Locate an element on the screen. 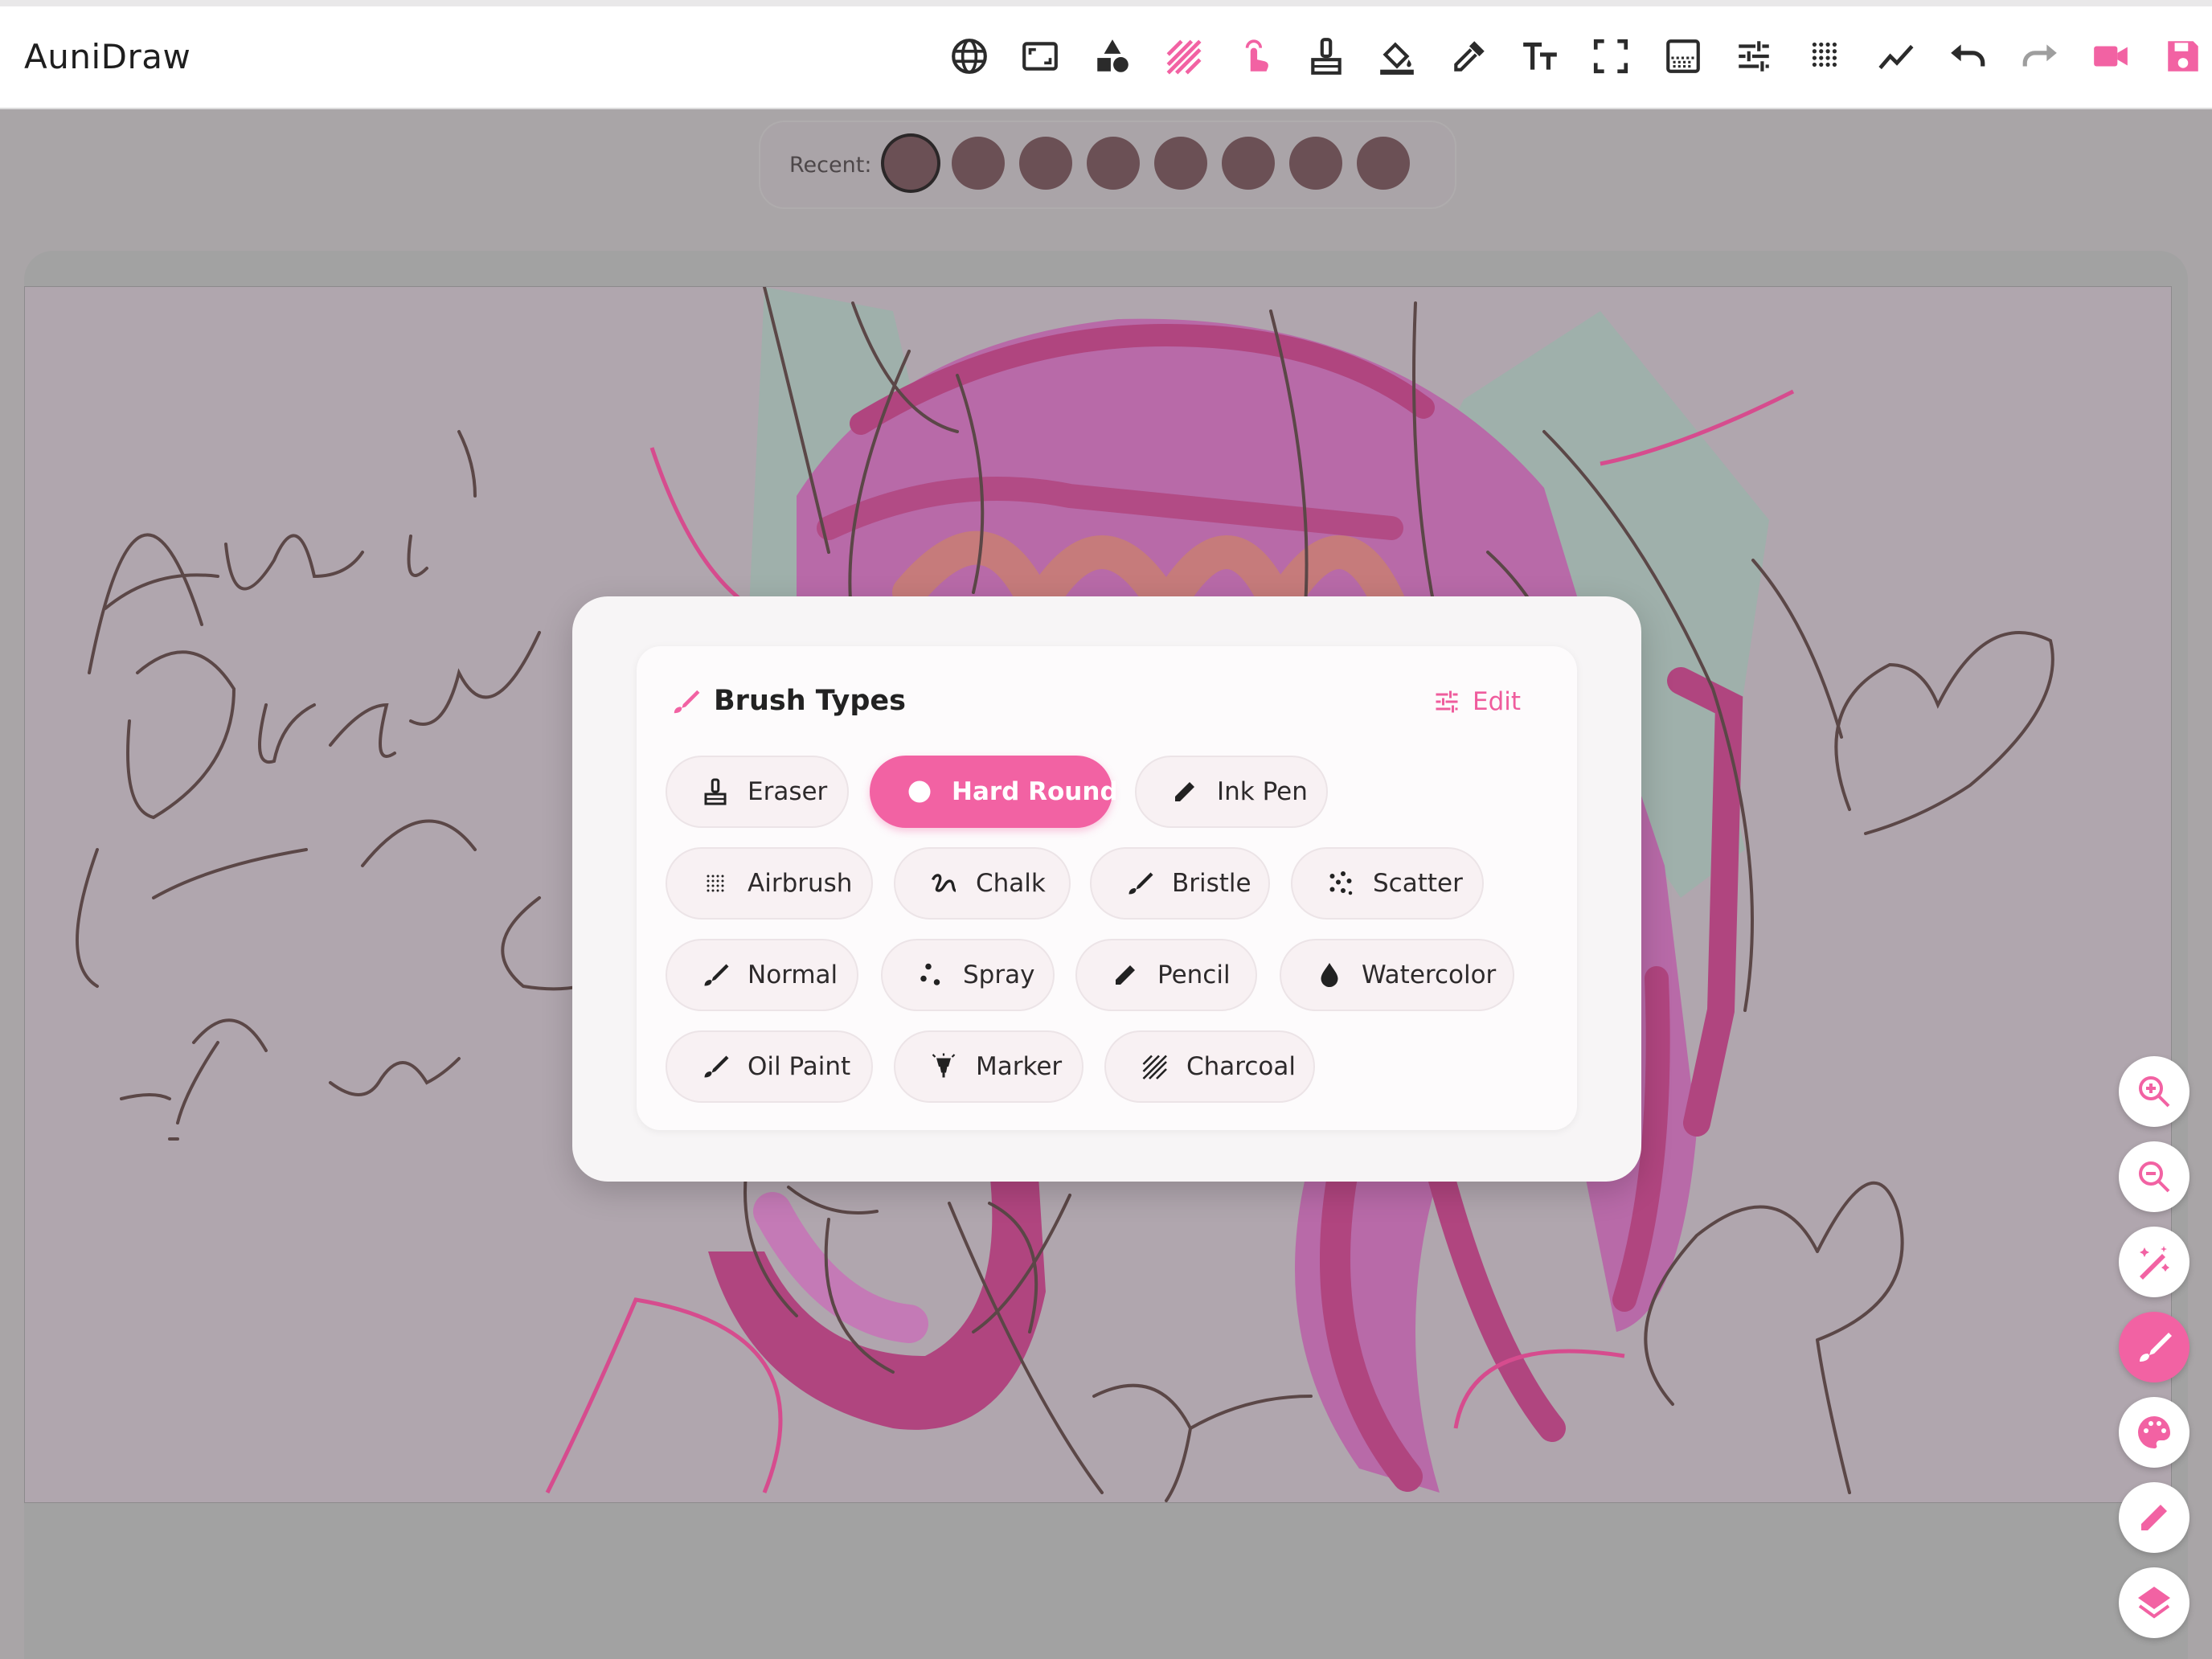 The width and height of the screenshot is (2212, 1659). brush-chip-label: Chalk is located at coordinates (1011, 884).